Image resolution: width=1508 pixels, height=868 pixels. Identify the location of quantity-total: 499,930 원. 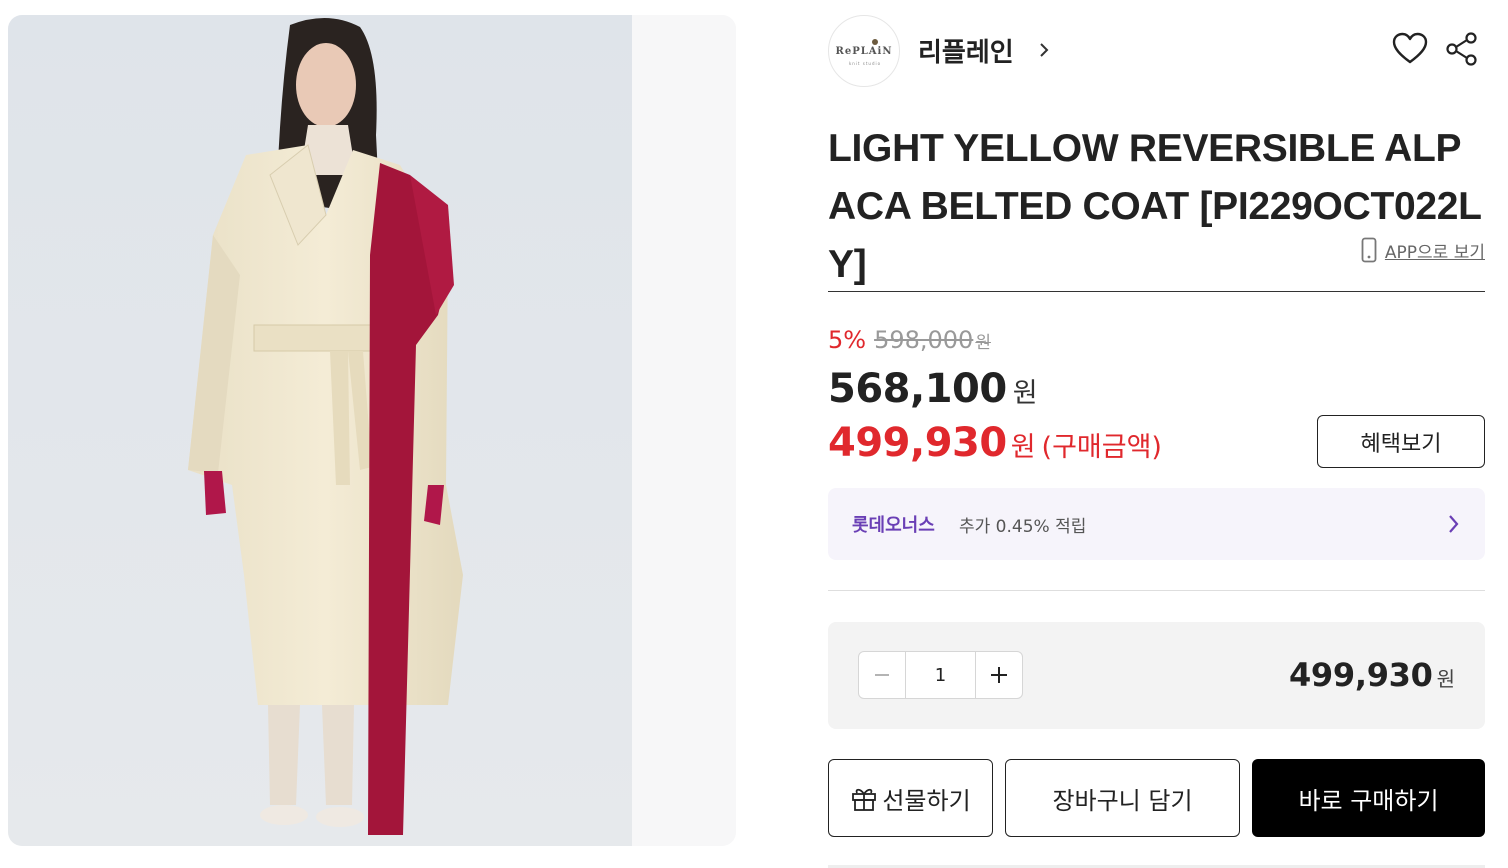
(1372, 675).